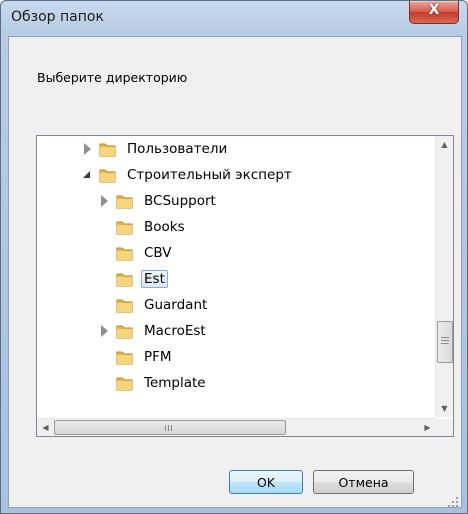 Image resolution: width=468 pixels, height=514 pixels. Describe the element at coordinates (158, 253) in the screenshot. I see `tree-item-label: CBV` at that location.